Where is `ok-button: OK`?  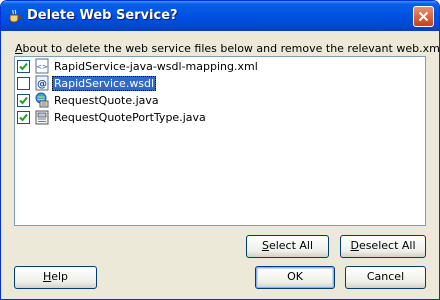
ok-button: OK is located at coordinates (295, 277).